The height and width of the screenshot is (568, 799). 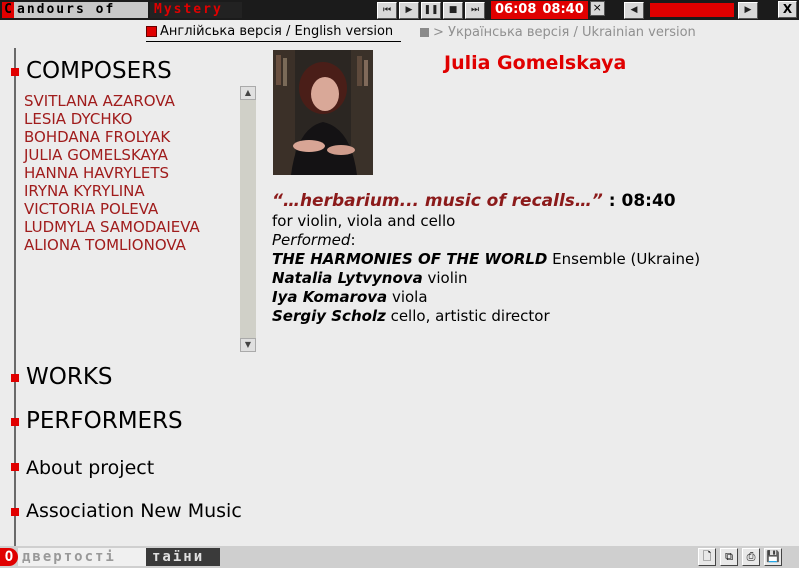 What do you see at coordinates (277, 31) in the screenshot?
I see `english-version-label: Англійська версія / English version` at bounding box center [277, 31].